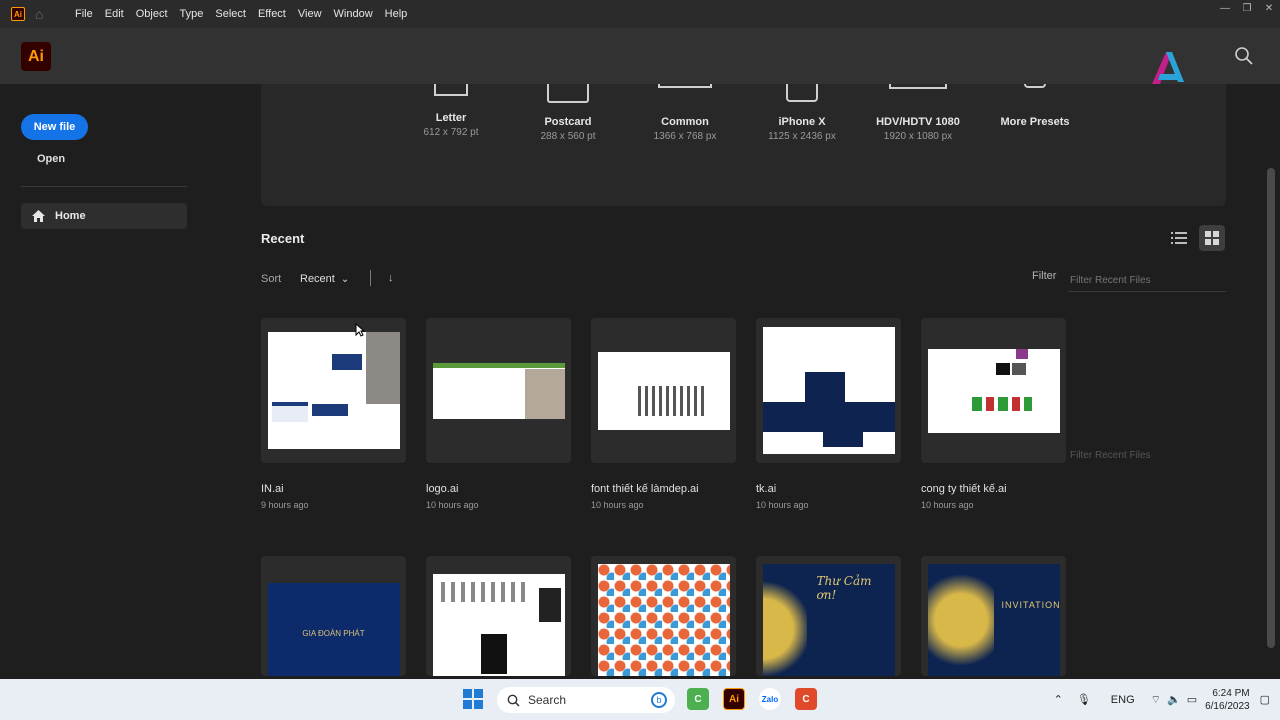 The width and height of the screenshot is (1280, 720). I want to click on preset-common: Common 1366 x 768 px, so click(685, 113).